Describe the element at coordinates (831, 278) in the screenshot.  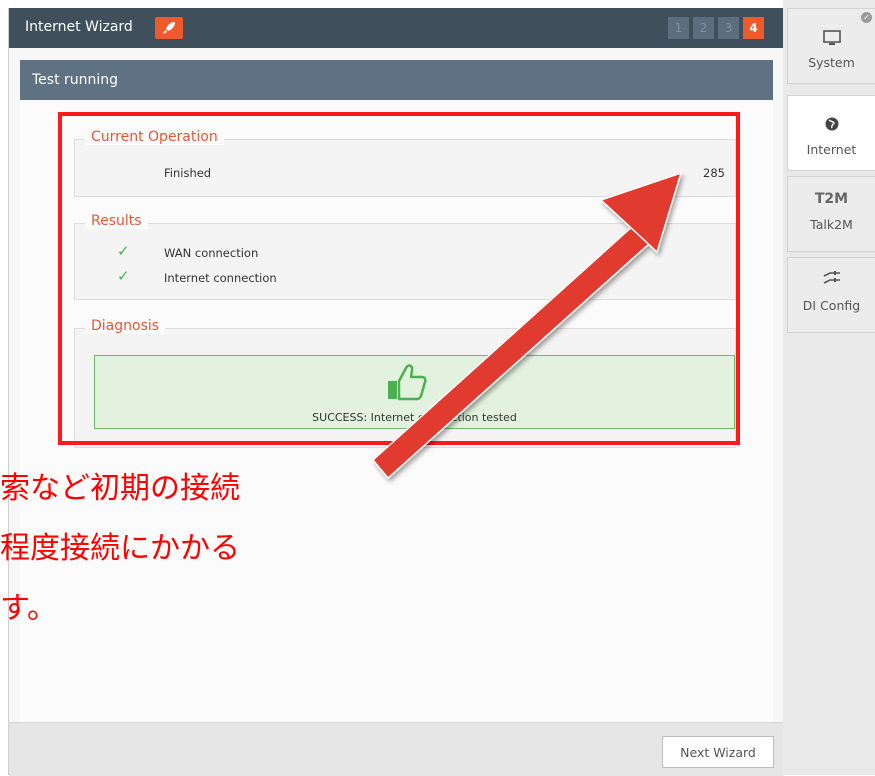
I see `sliders-icon` at that location.